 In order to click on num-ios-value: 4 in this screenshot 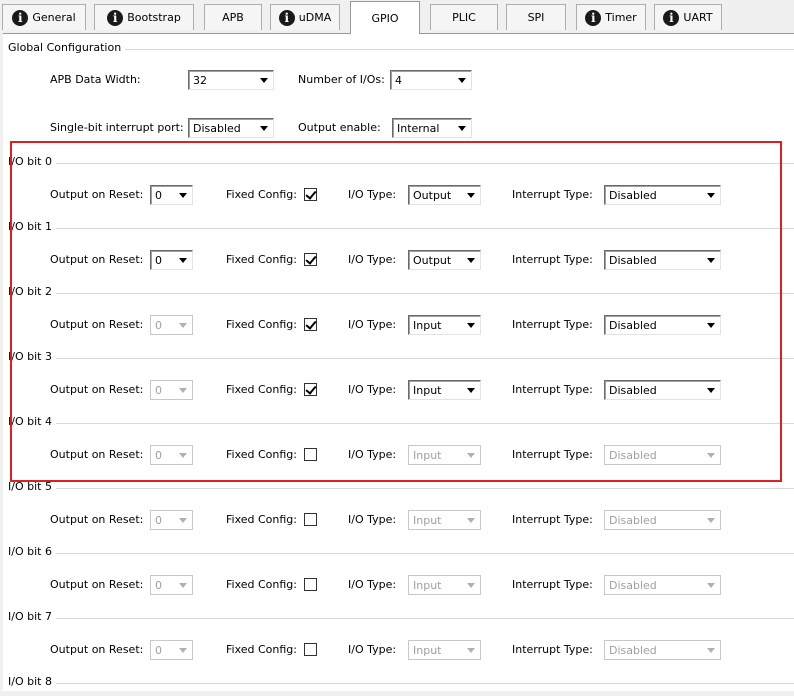, I will do `click(398, 80)`.